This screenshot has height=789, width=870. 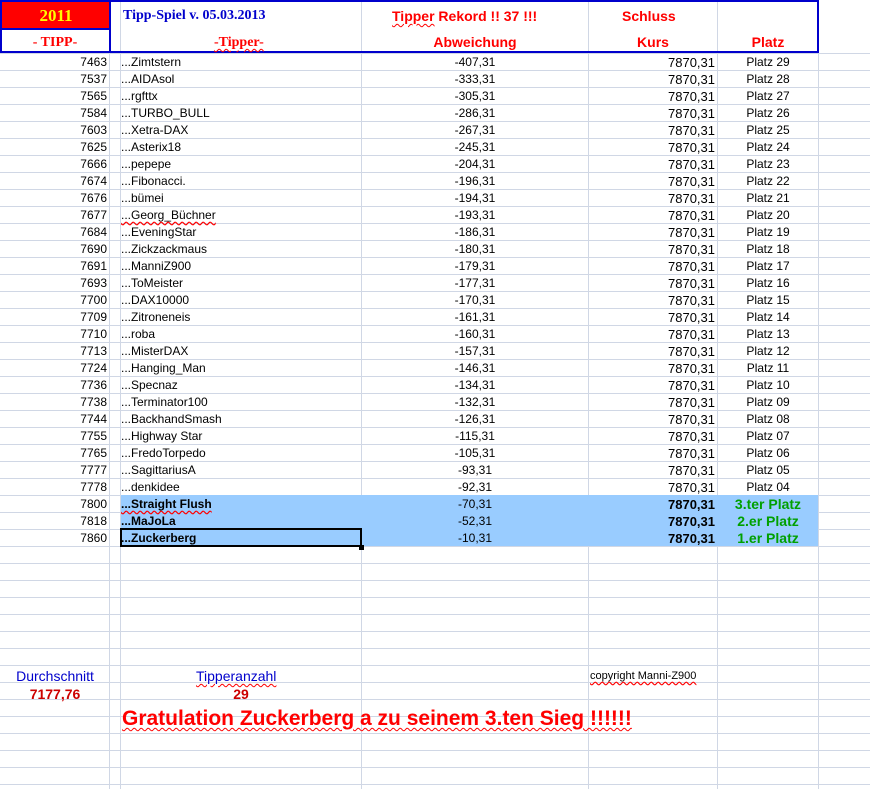 What do you see at coordinates (241, 537) in the screenshot?
I see `cell-selection` at bounding box center [241, 537].